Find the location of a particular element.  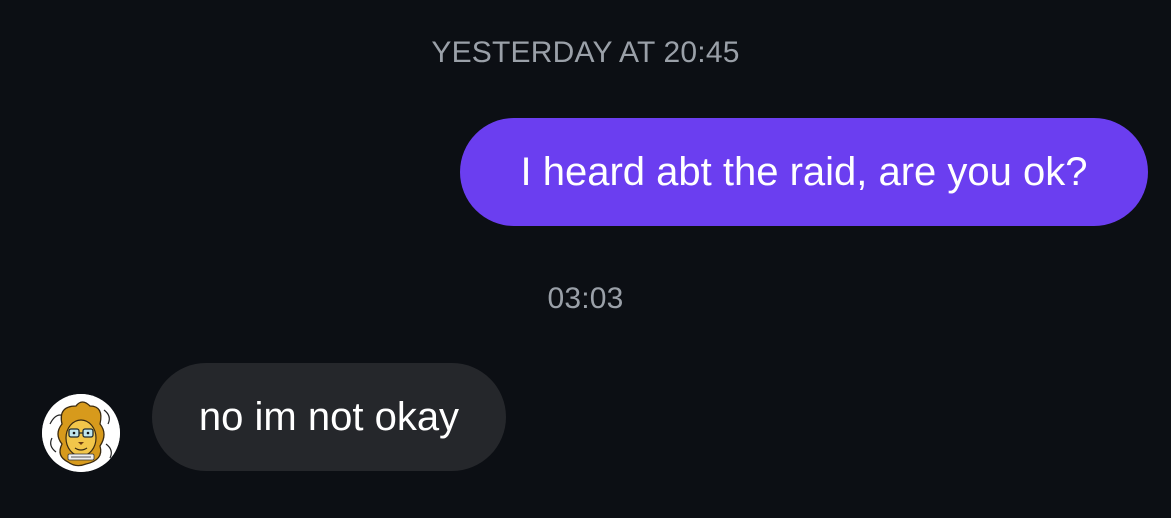

message-text: no im not okay is located at coordinates (329, 416).